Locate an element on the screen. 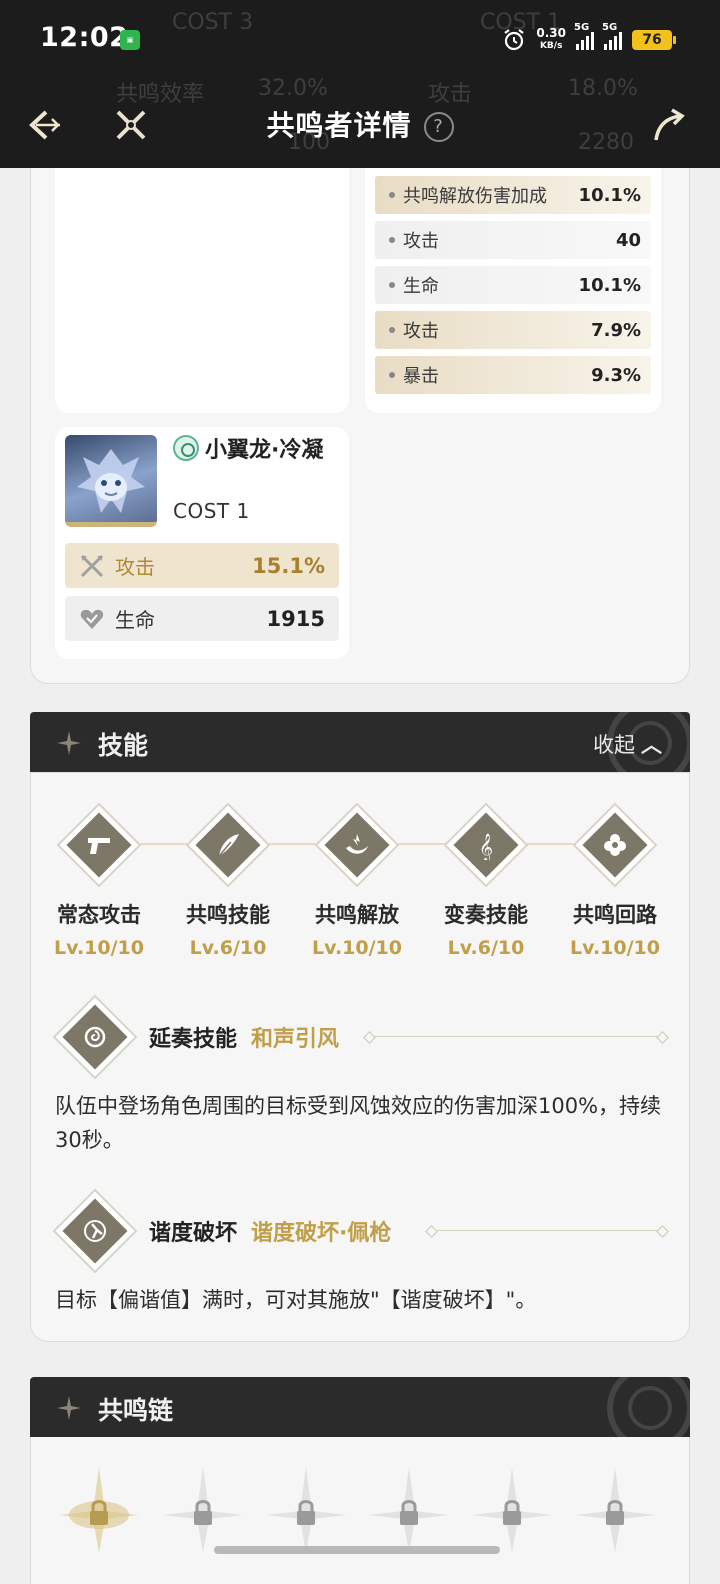 Image resolution: width=720 pixels, height=1584 pixels. heart-icon is located at coordinates (92, 619).